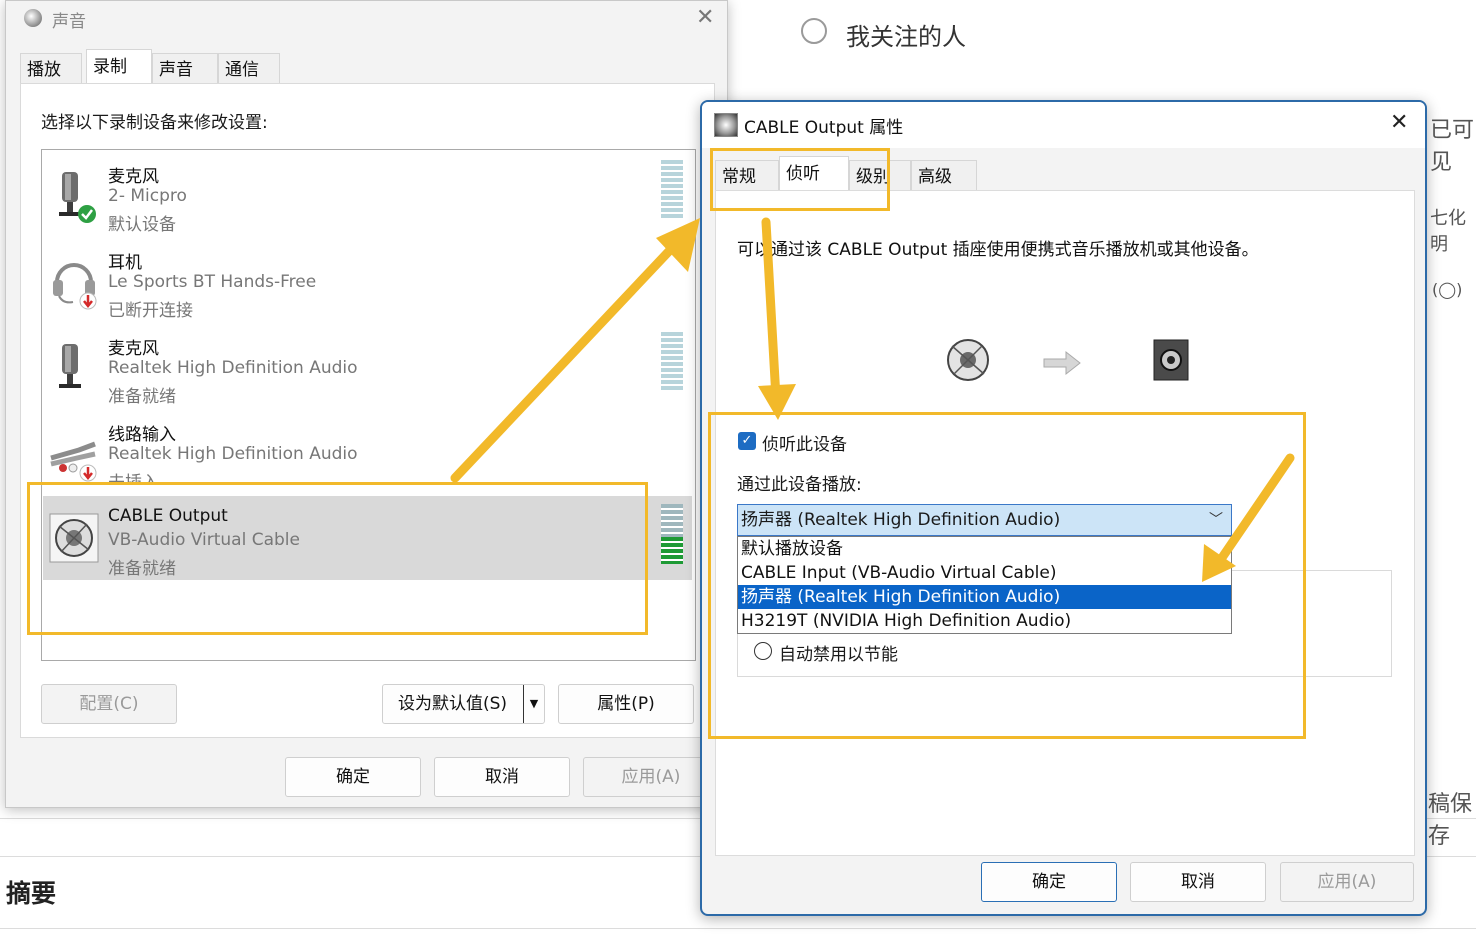 Image resolution: width=1476 pixels, height=945 pixels. I want to click on selected-device-value: 扬声器 (Realtek High Definition Audio), so click(901, 520).